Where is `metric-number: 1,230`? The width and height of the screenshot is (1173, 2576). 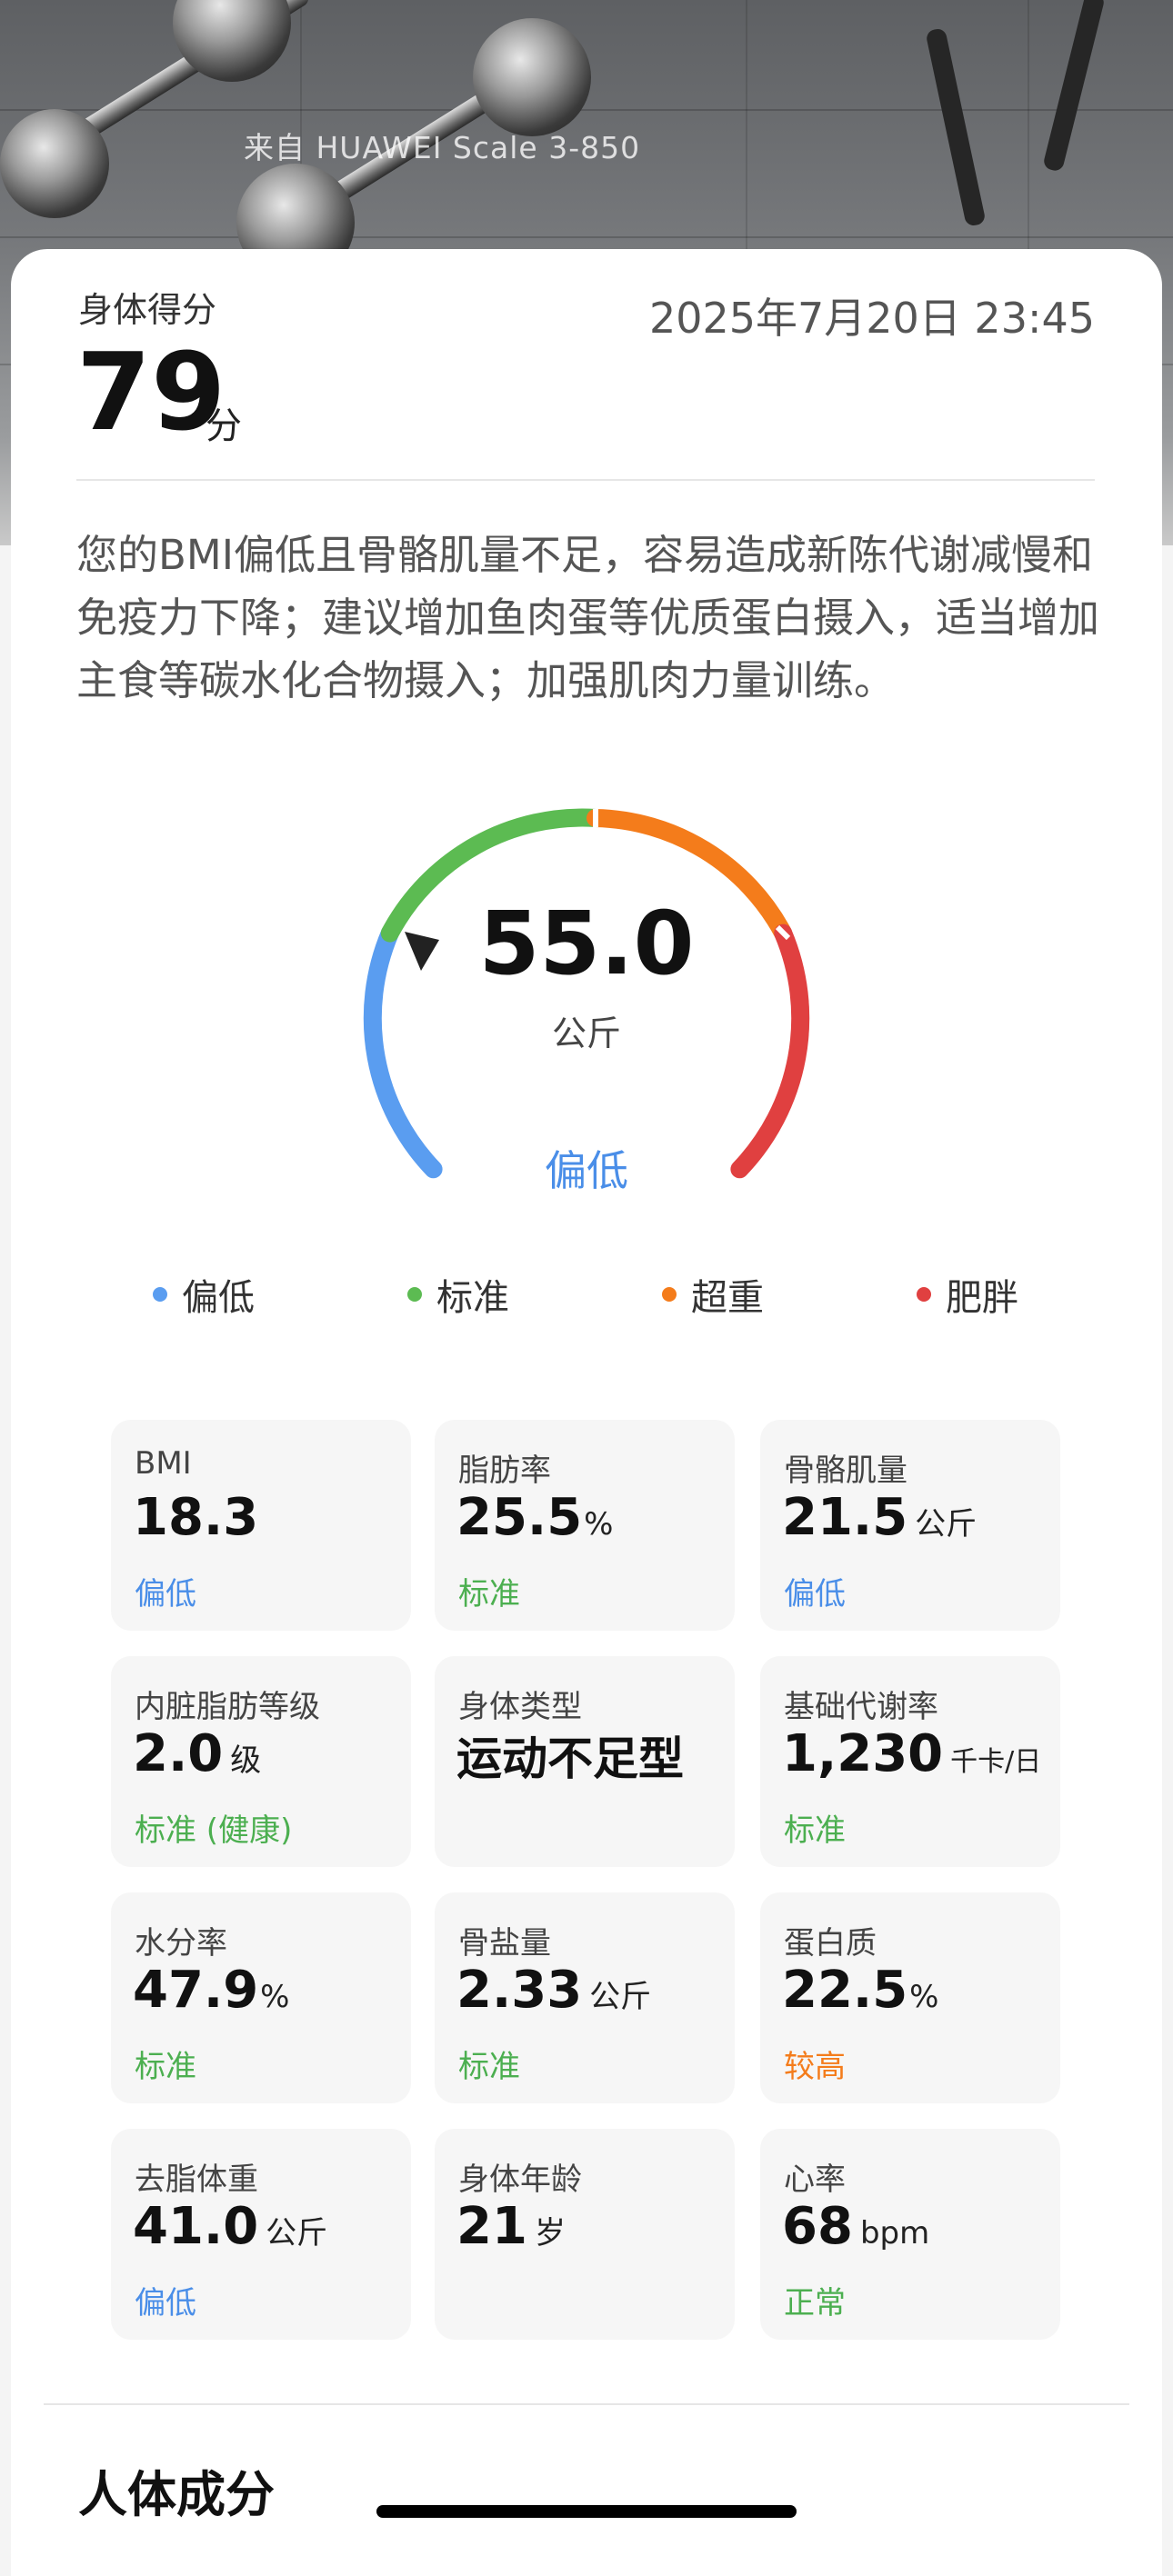 metric-number: 1,230 is located at coordinates (863, 1753).